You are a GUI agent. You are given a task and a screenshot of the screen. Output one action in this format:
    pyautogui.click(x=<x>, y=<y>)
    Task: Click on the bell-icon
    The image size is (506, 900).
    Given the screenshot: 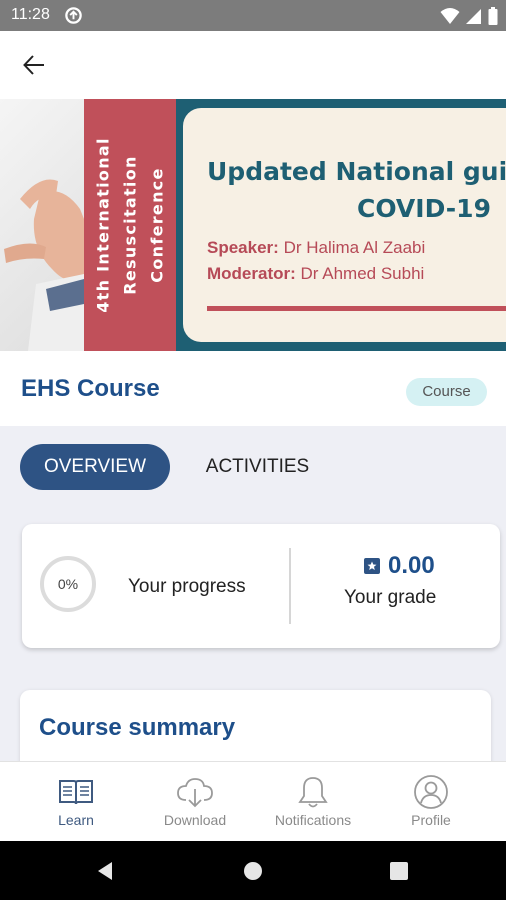 What is the action you would take?
    pyautogui.click(x=313, y=792)
    